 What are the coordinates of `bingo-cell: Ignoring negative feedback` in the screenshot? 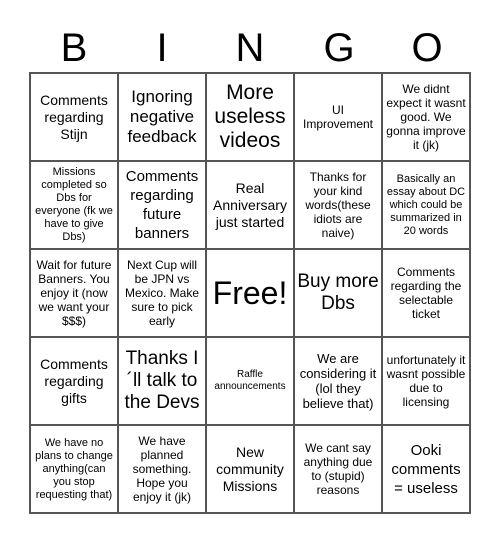 It's located at (162, 117).